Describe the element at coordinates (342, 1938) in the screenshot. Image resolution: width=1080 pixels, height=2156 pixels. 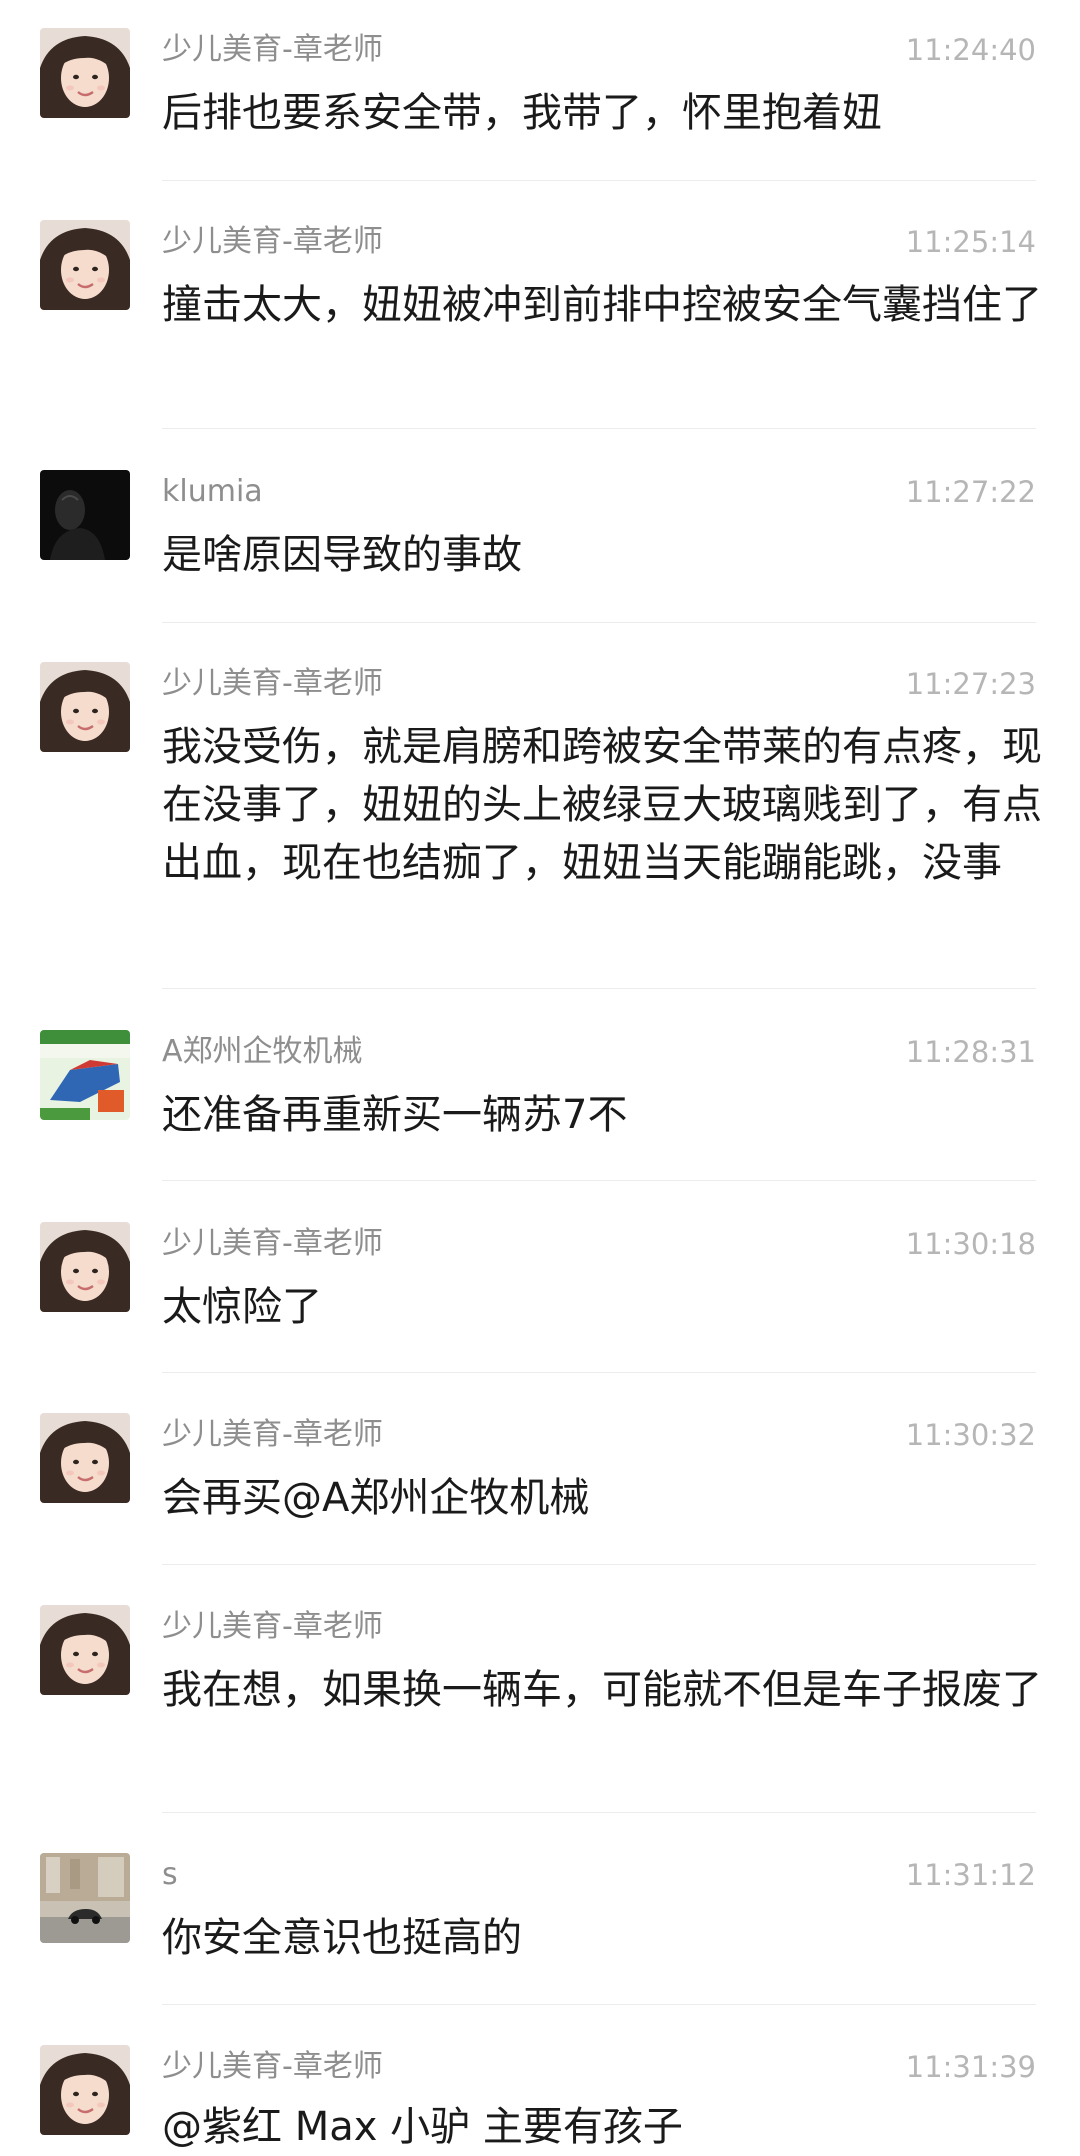
I see `message-text: 你安全意识也挺高的` at that location.